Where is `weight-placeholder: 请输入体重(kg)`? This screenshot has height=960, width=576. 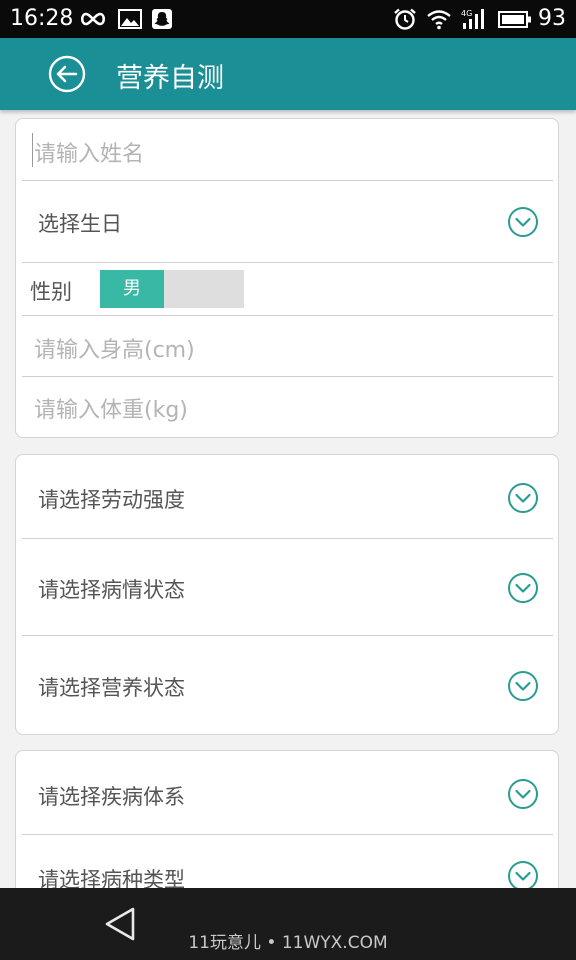 weight-placeholder: 请输入体重(kg) is located at coordinates (111, 410).